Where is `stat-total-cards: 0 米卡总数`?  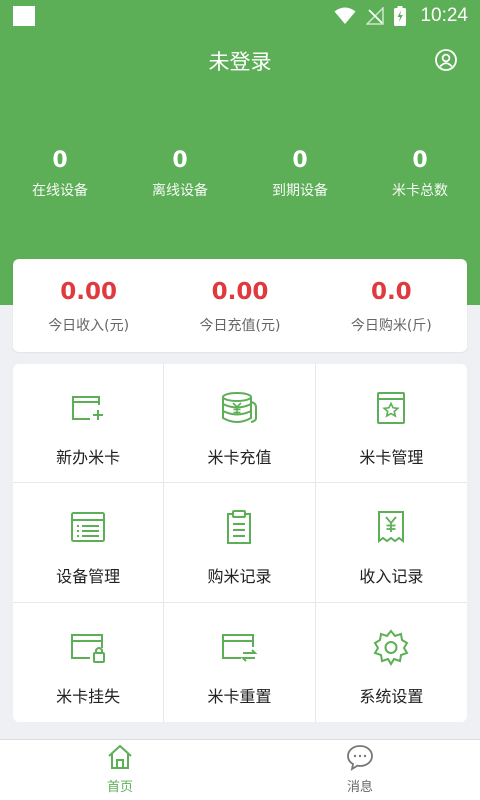 stat-total-cards: 0 米卡总数 is located at coordinates (420, 173).